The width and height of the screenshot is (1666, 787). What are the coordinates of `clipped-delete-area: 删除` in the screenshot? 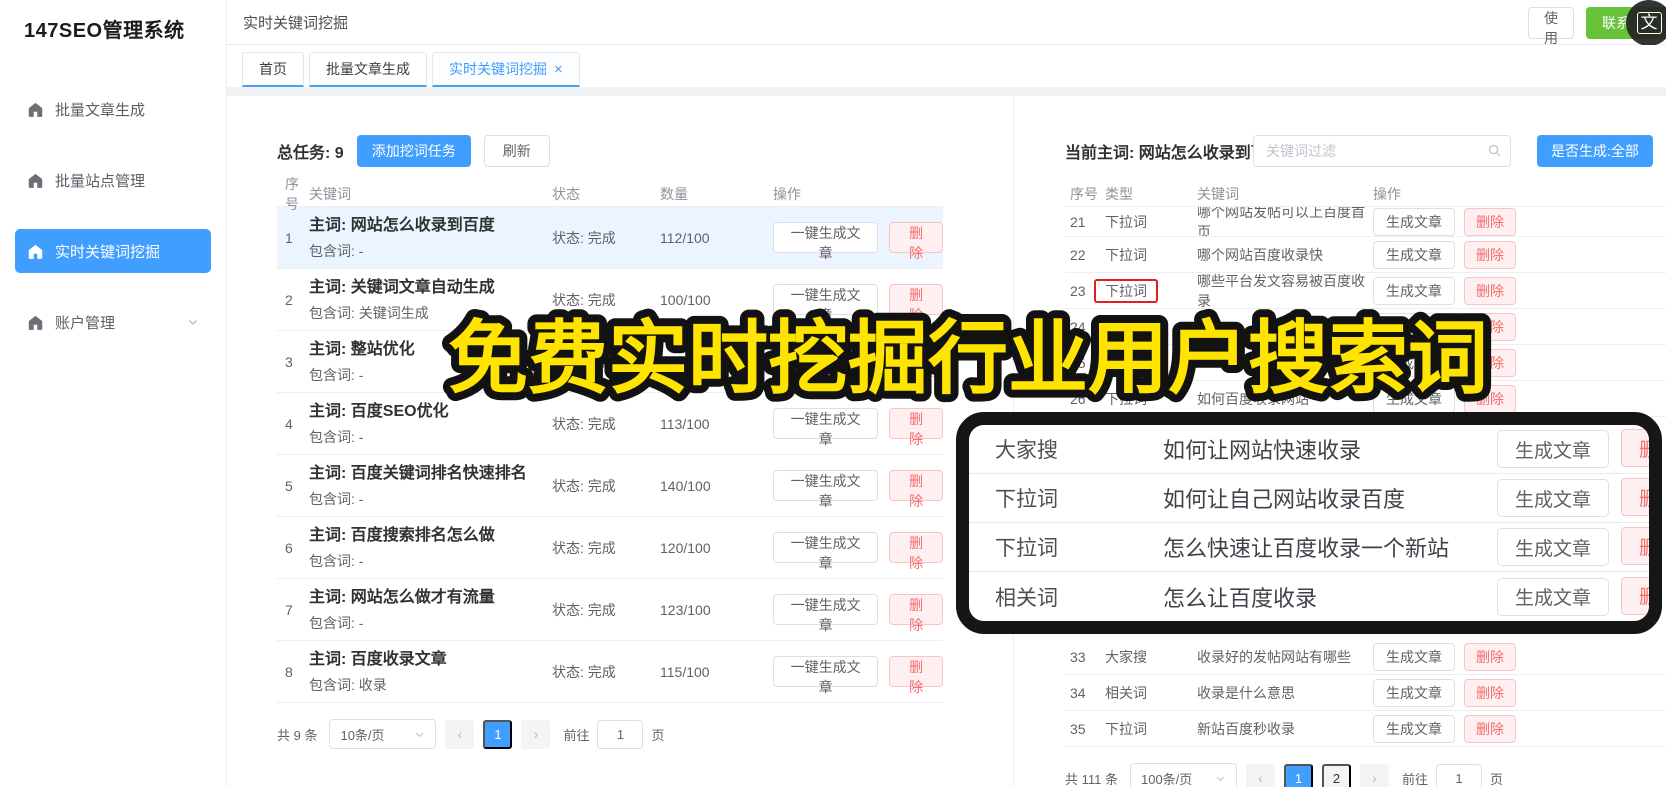 It's located at (1635, 547).